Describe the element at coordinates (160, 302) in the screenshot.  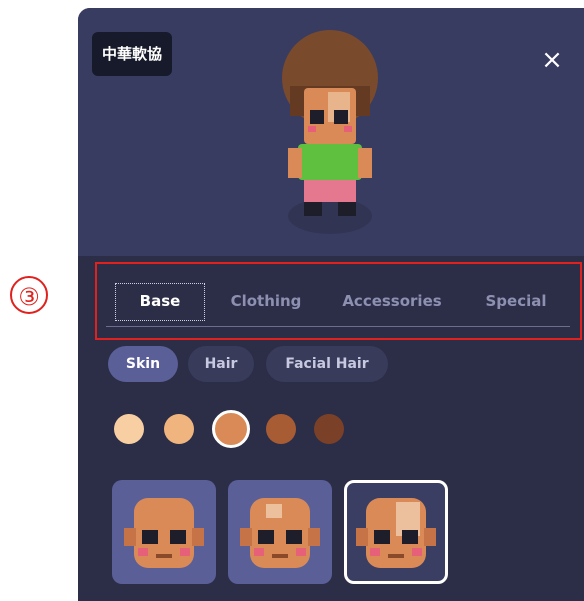
I see `tab-base: Base` at that location.